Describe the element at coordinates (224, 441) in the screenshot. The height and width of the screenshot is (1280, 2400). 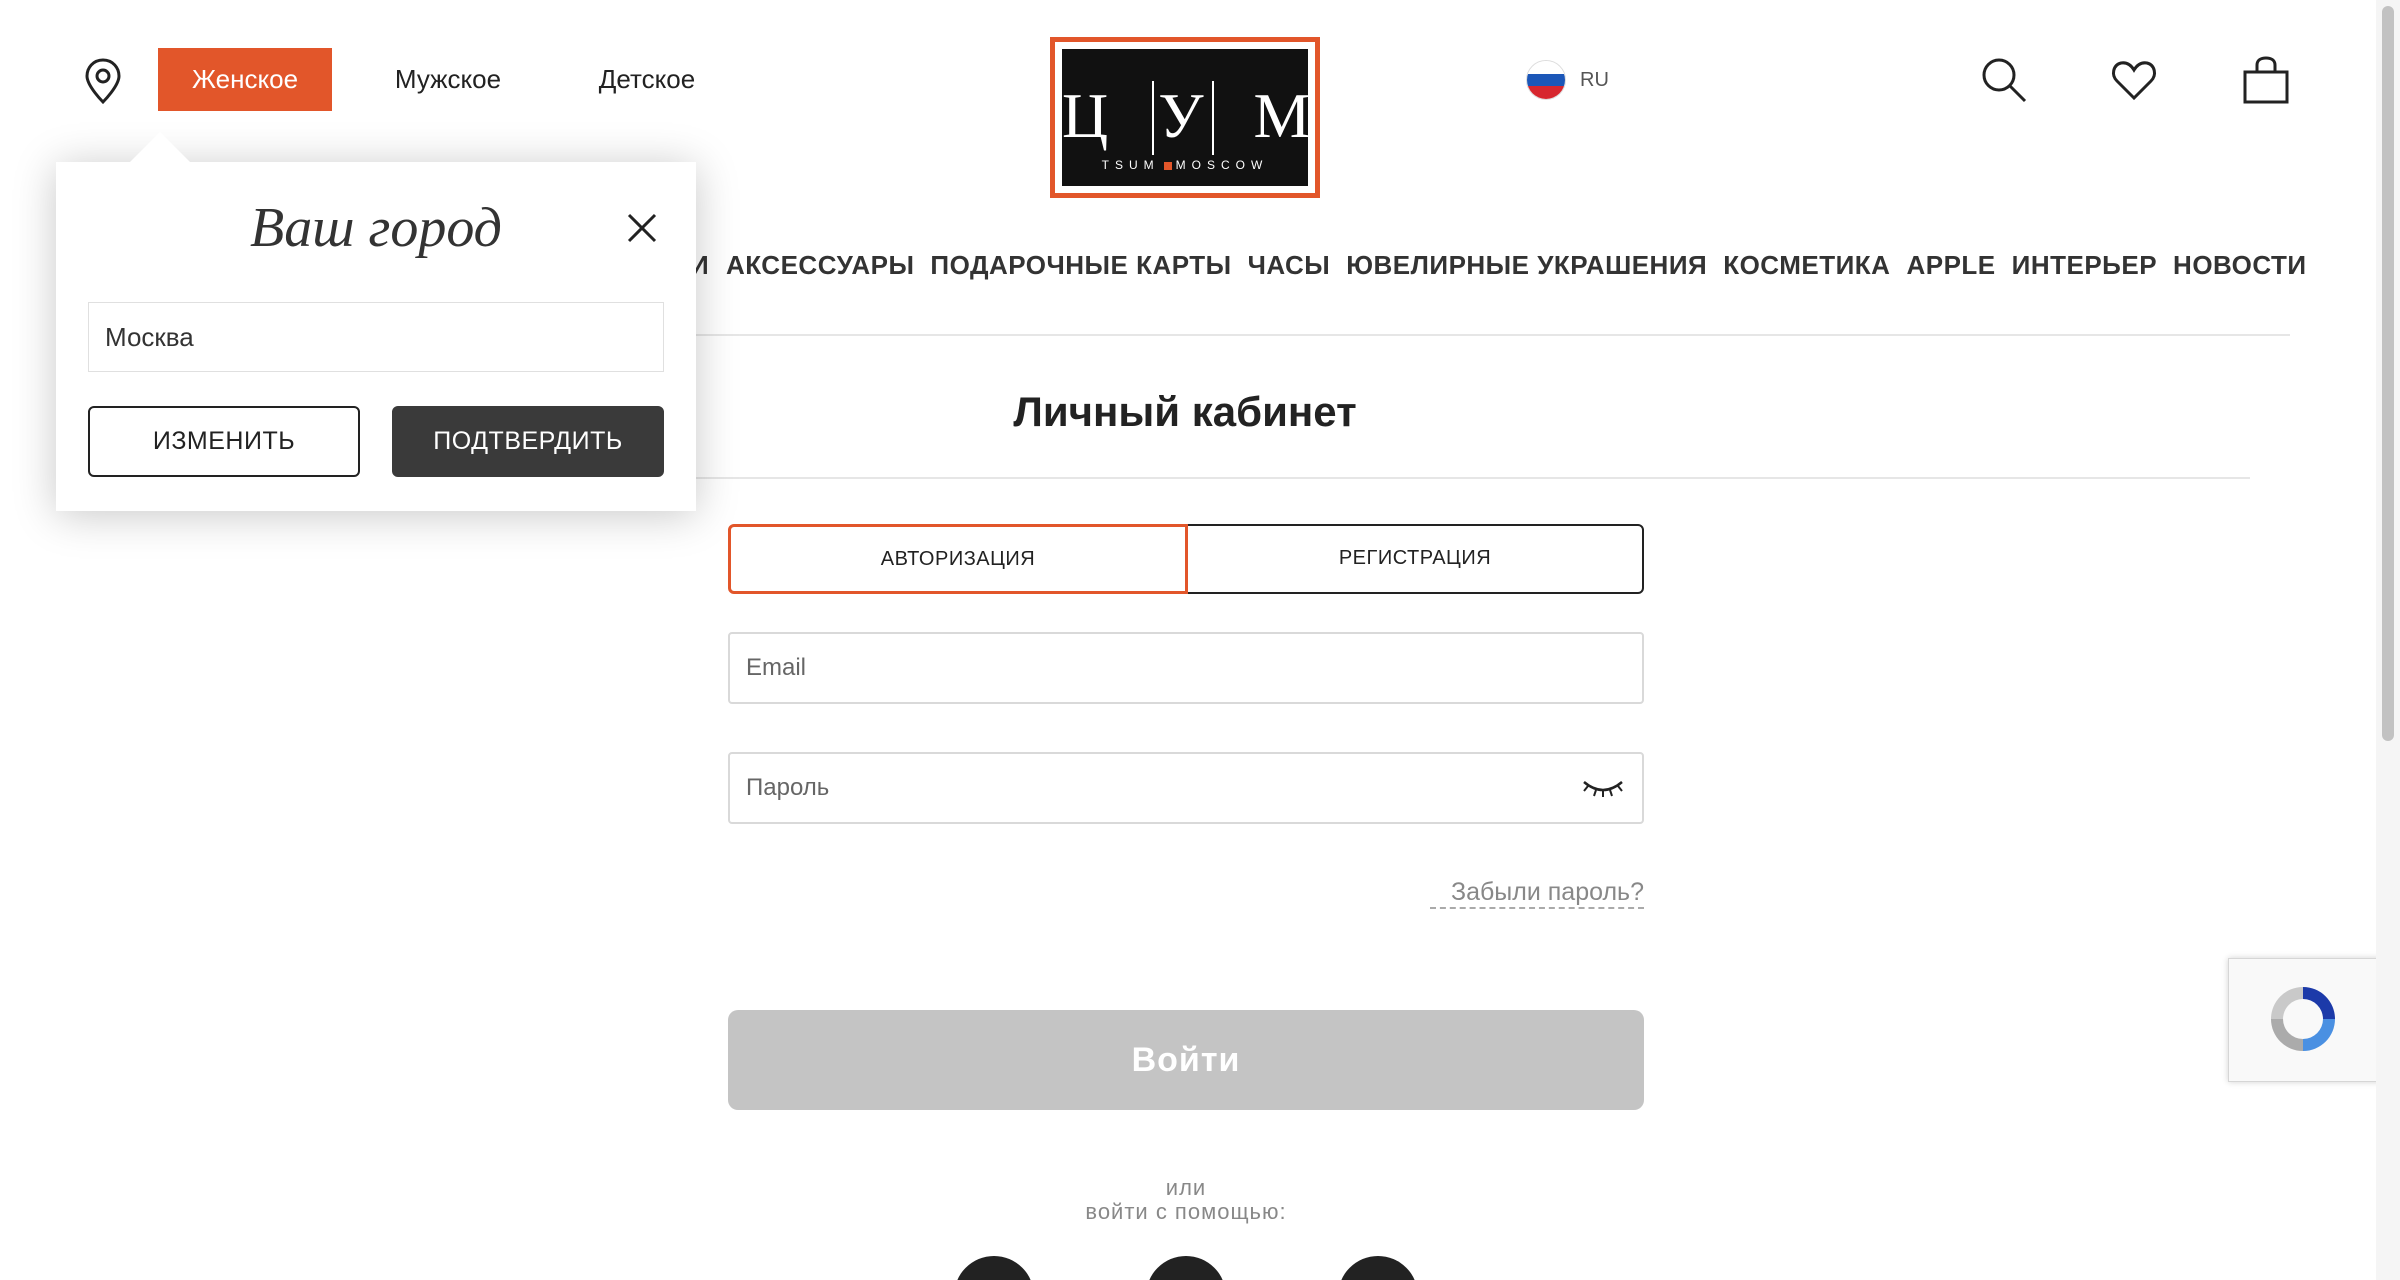
I see `change-city-button: ИЗМЕНИТЬ` at that location.